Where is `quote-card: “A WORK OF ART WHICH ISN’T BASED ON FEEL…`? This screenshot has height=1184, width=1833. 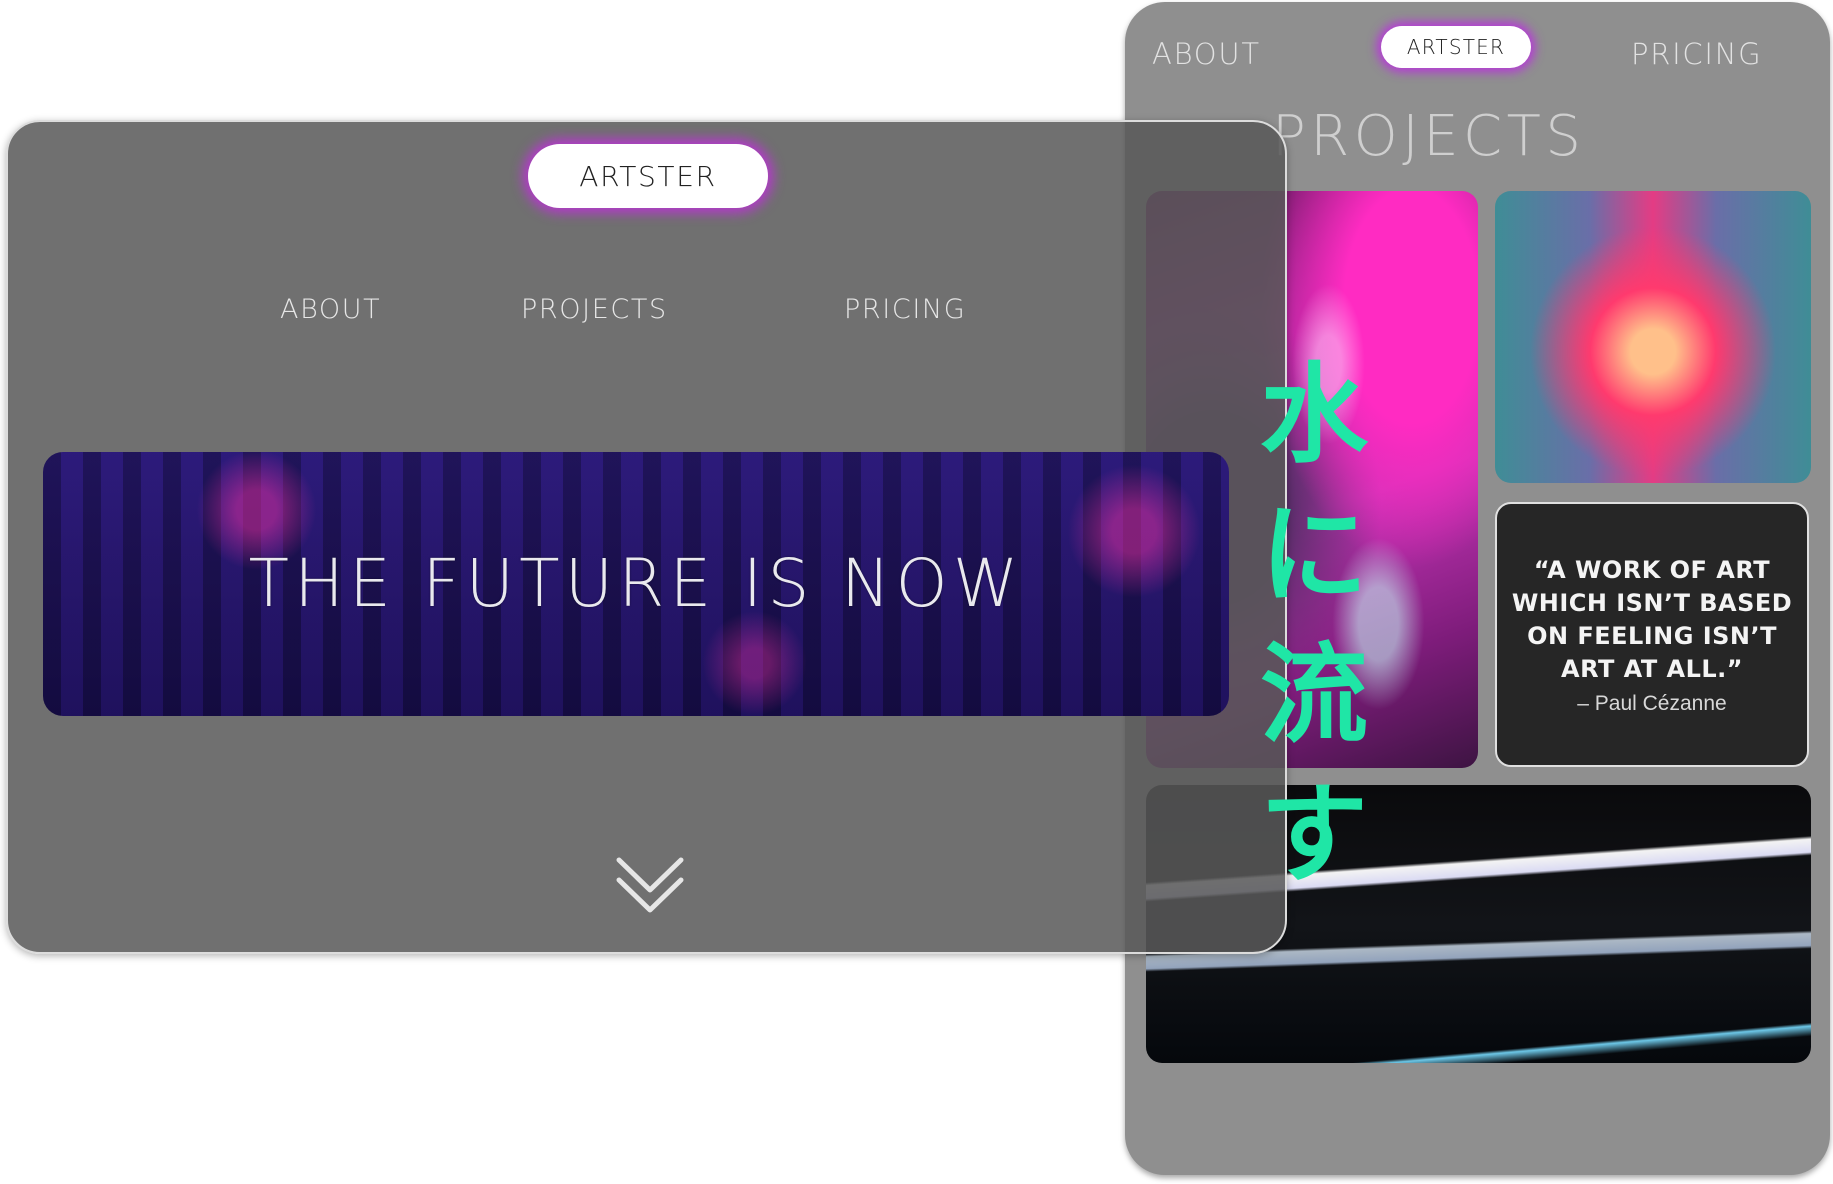 quote-card: “A WORK OF ART WHICH ISN’T BASED ON FEEL… is located at coordinates (1652, 634).